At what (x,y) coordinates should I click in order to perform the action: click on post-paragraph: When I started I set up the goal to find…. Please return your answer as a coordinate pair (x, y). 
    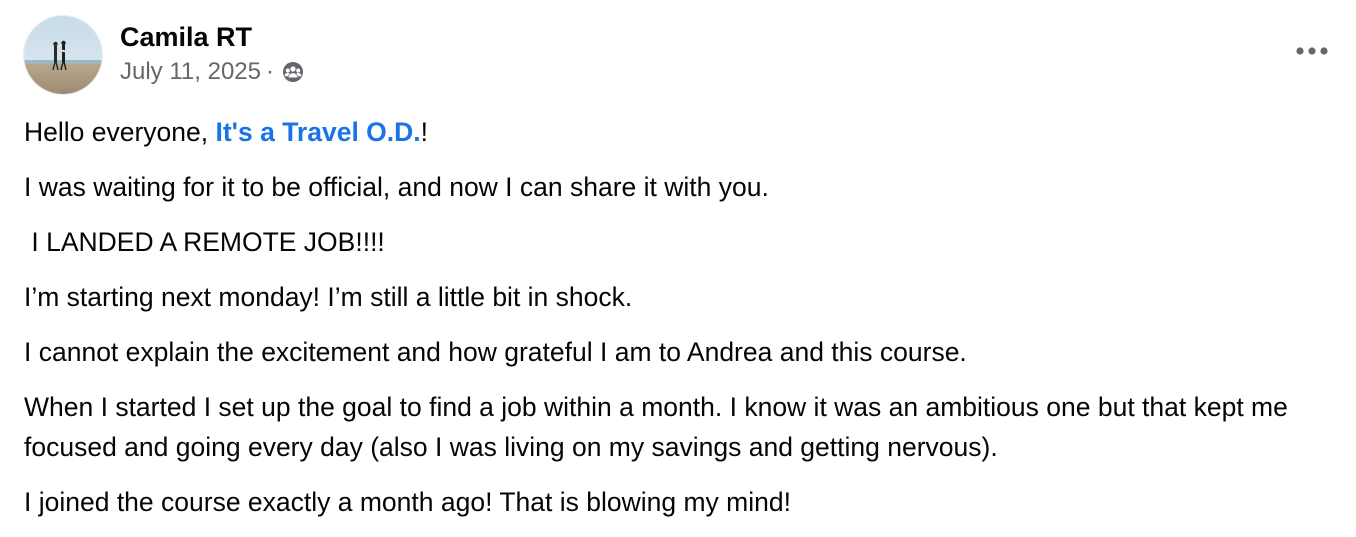
    Looking at the image, I should click on (660, 427).